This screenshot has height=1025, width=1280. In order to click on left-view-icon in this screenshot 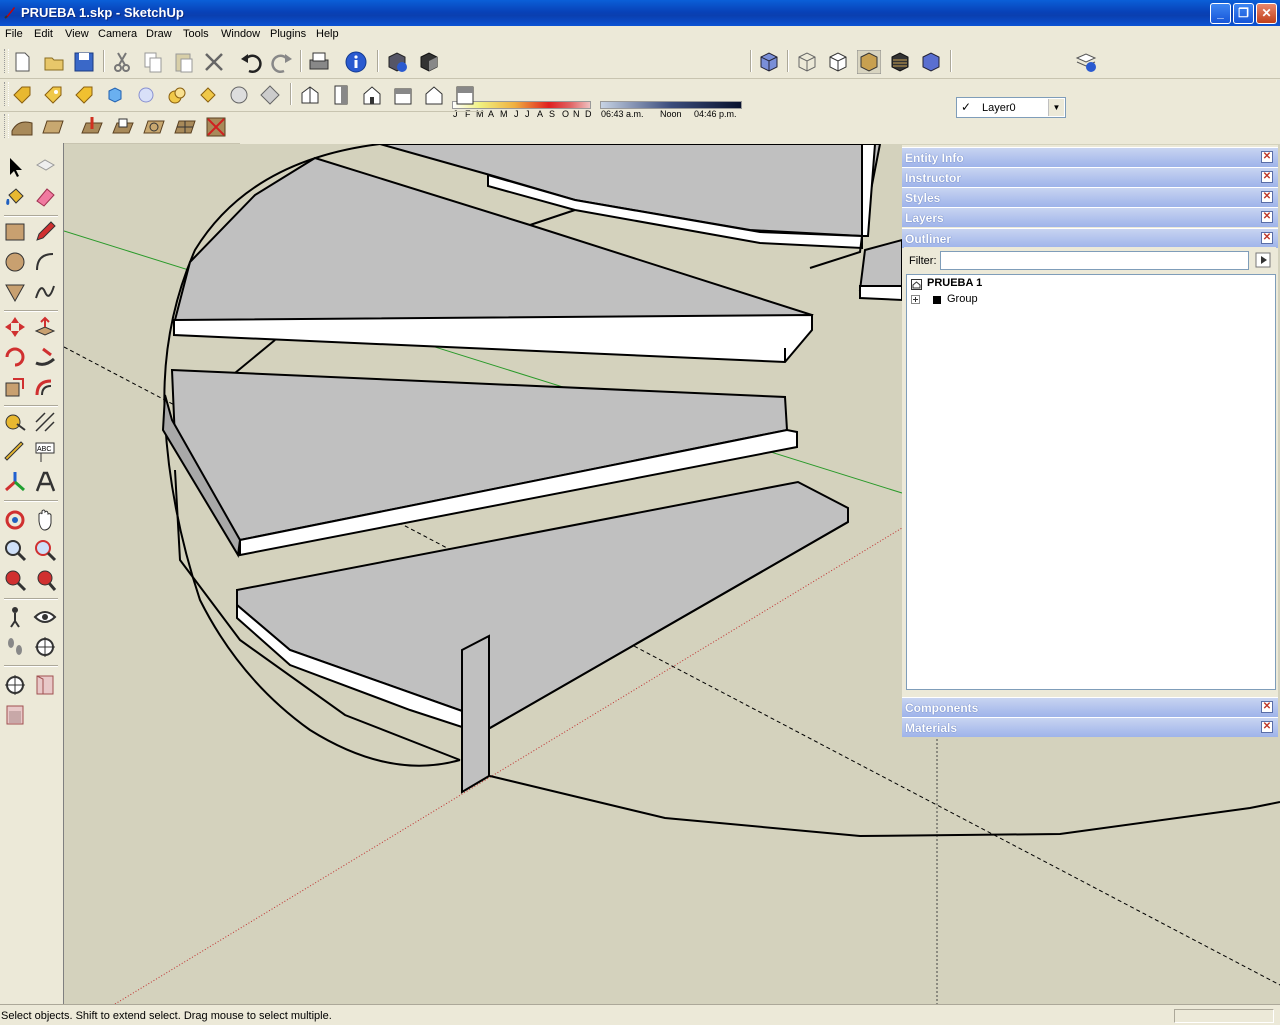, I will do `click(465, 95)`.